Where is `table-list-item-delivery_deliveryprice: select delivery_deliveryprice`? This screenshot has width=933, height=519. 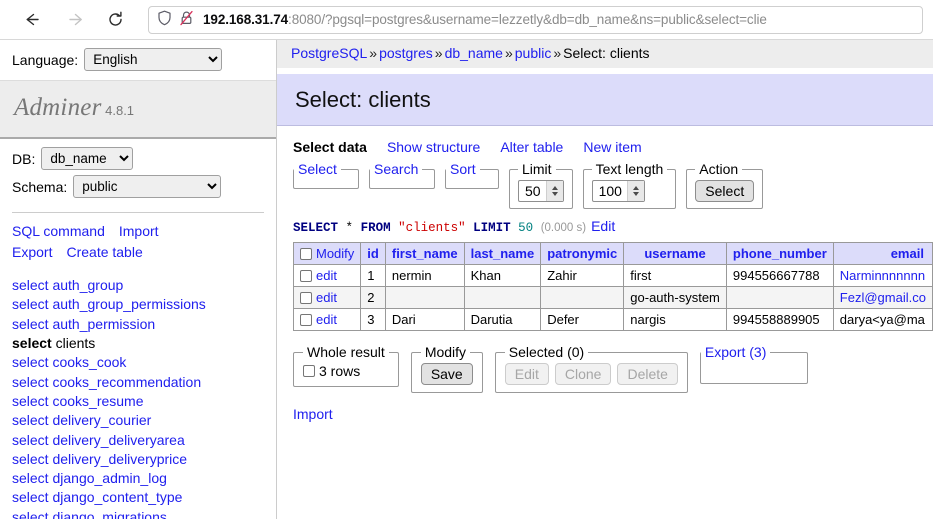
table-list-item-delivery_deliveryprice: select delivery_deliveryprice is located at coordinates (138, 459).